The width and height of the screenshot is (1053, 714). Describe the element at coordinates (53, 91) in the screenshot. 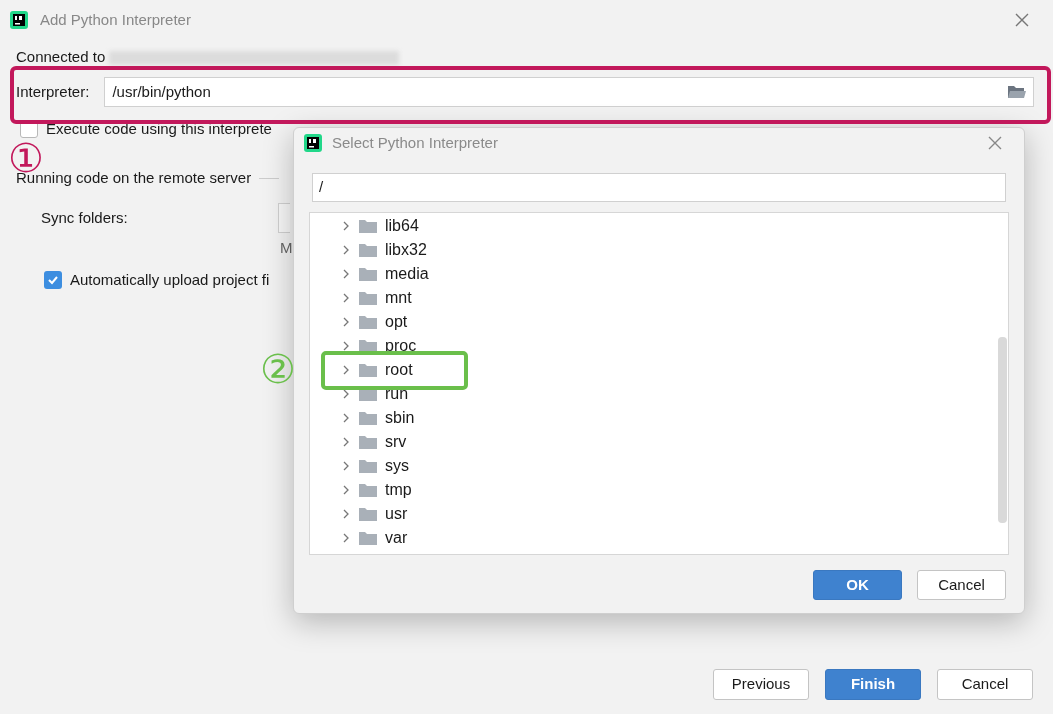

I see `field-label: Interpreter:` at that location.